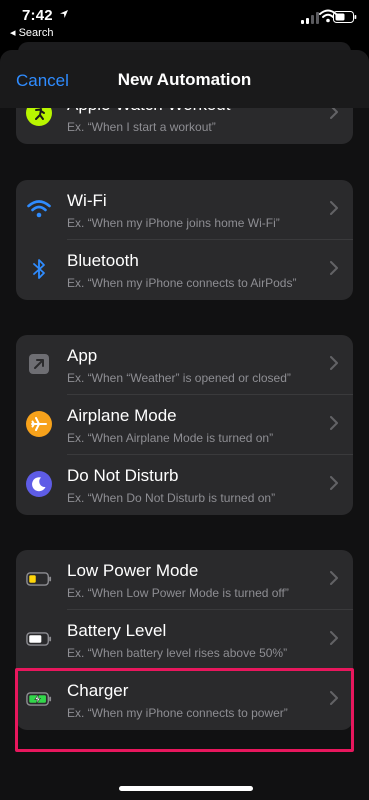 The width and height of the screenshot is (369, 800). What do you see at coordinates (39, 484) in the screenshot?
I see `moon-icon` at bounding box center [39, 484].